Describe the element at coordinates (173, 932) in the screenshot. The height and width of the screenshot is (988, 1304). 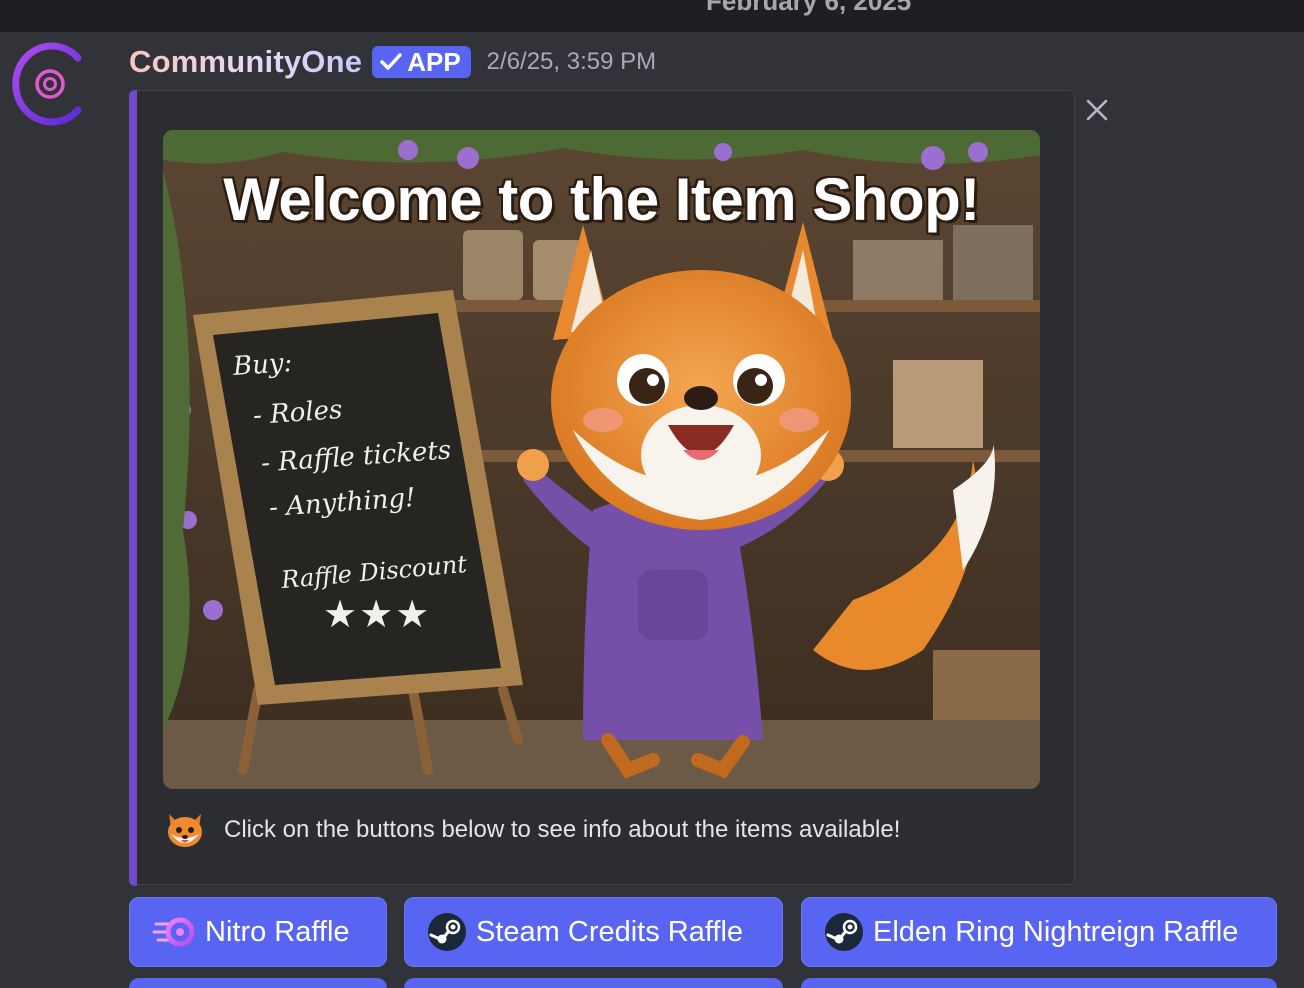
I see `nitro-icon` at that location.